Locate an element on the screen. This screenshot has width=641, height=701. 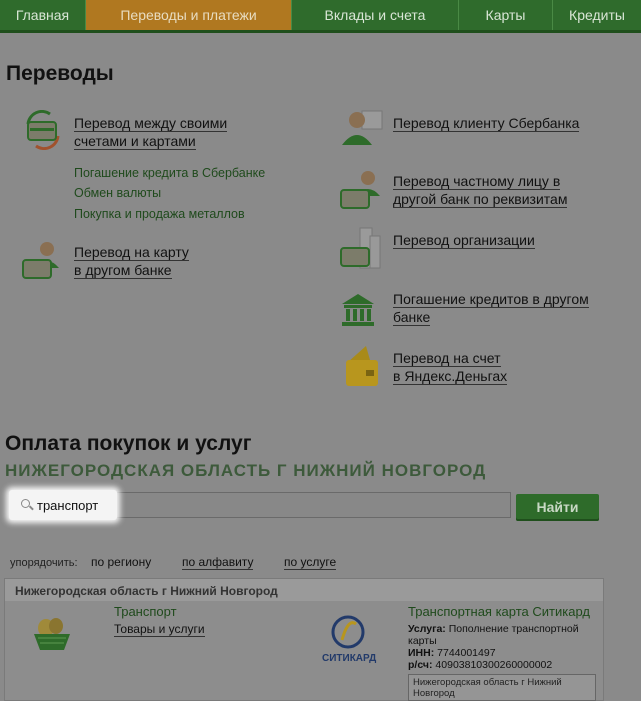
organization-link: Перевод организации is located at coordinates (464, 240).